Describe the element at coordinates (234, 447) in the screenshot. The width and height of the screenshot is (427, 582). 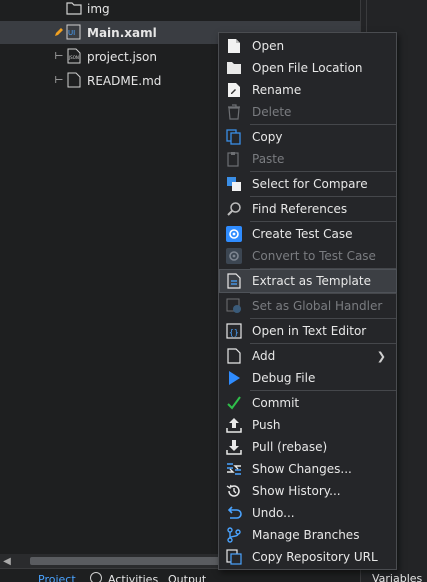
I see `download-icon` at that location.